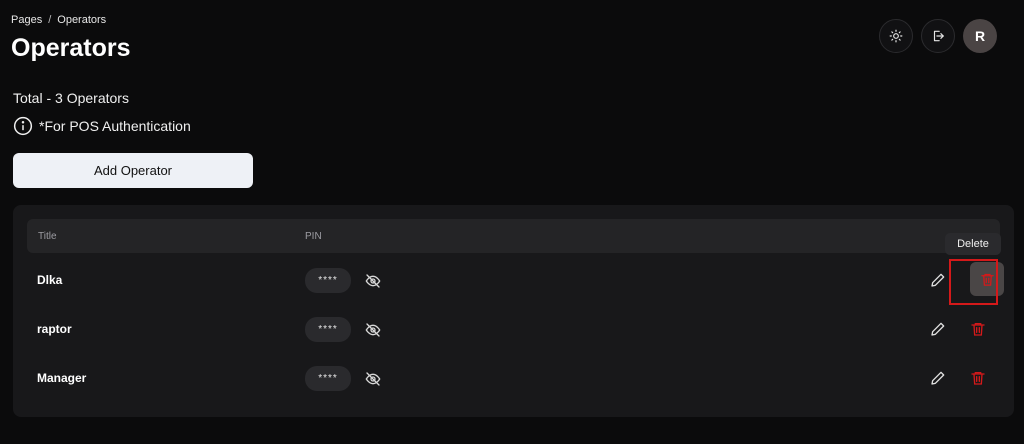  What do you see at coordinates (313, 236) in the screenshot?
I see `column-header-pin: PIN` at bounding box center [313, 236].